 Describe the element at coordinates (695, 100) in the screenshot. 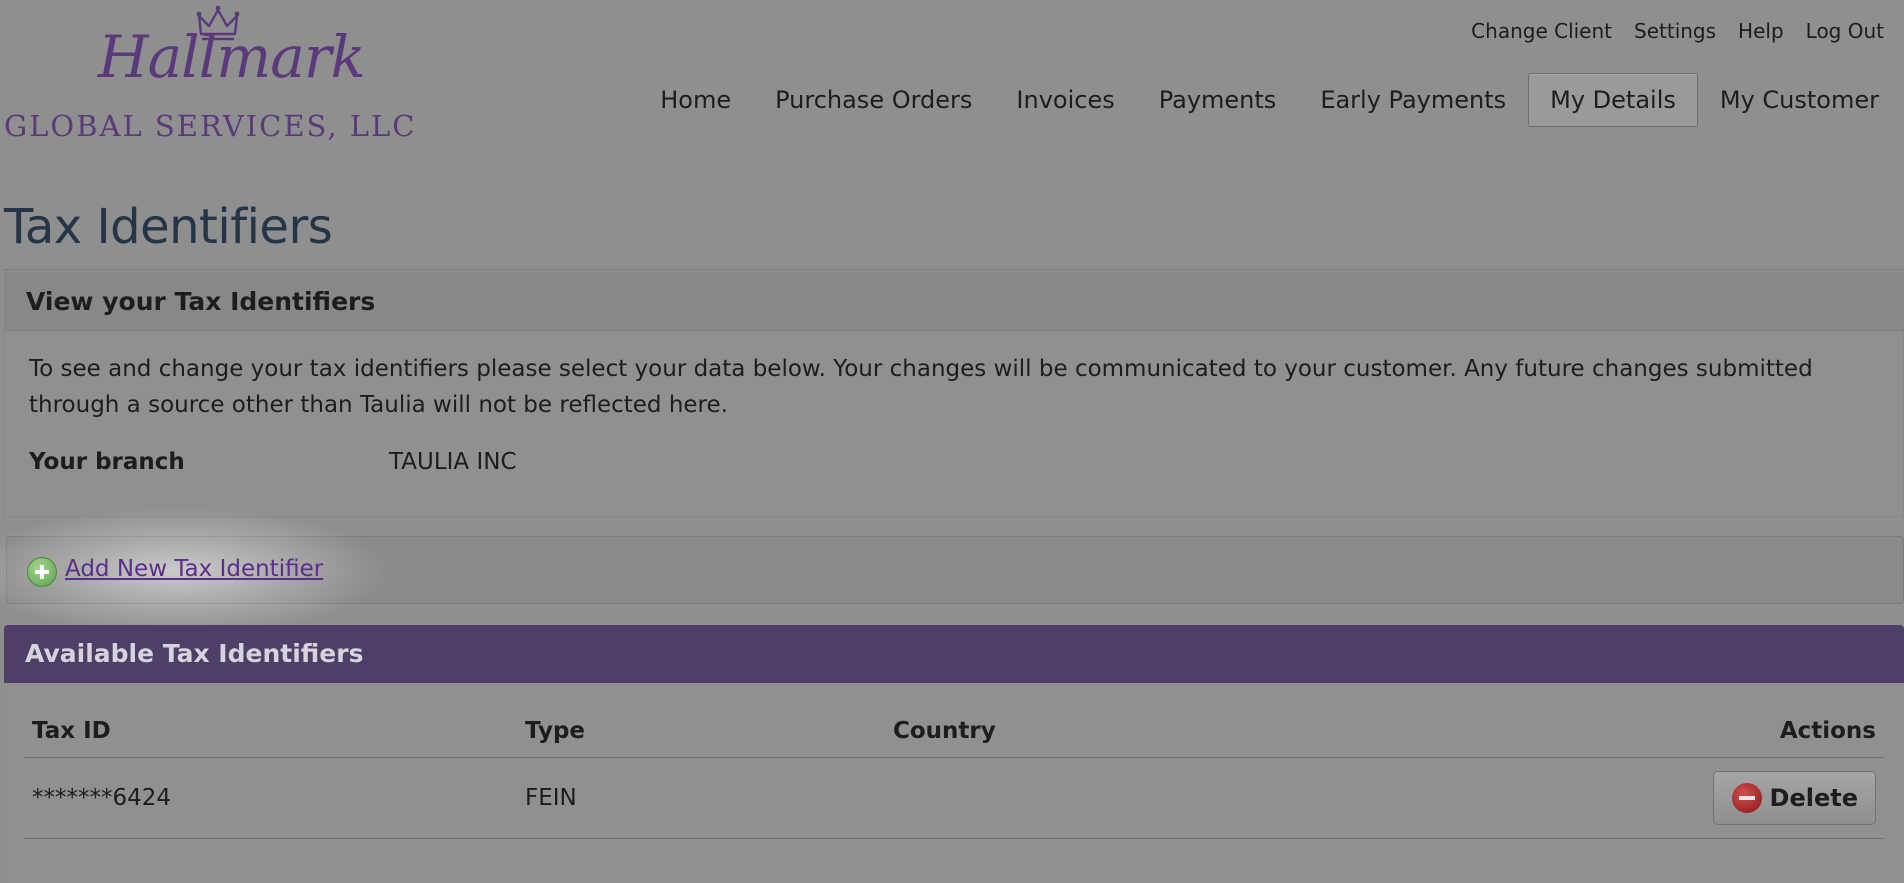

I see `nav-item-home: Home` at that location.